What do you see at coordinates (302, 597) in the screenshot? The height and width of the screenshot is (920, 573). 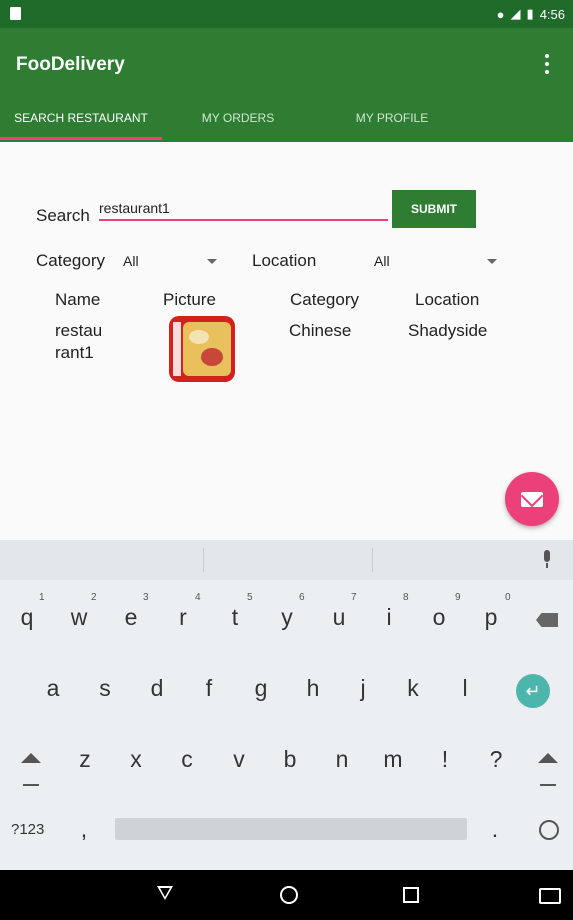 I see `key-hint: 6` at bounding box center [302, 597].